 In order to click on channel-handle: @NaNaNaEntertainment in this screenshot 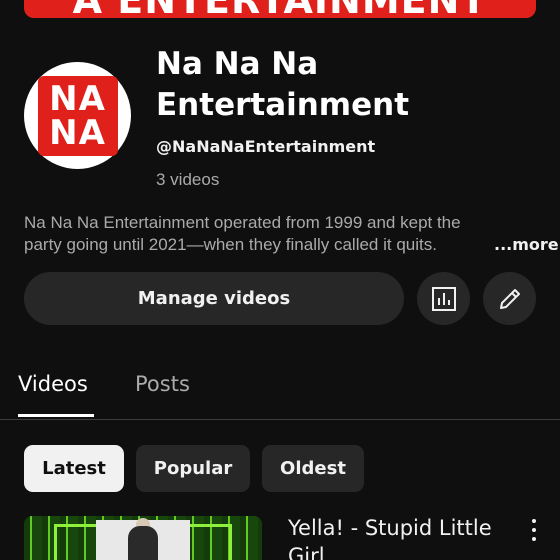, I will do `click(266, 146)`.